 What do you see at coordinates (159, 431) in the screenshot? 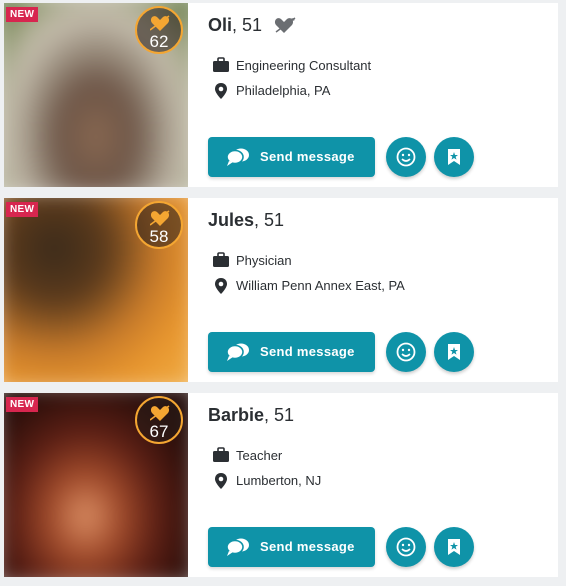
I see `match-score: 67` at bounding box center [159, 431].